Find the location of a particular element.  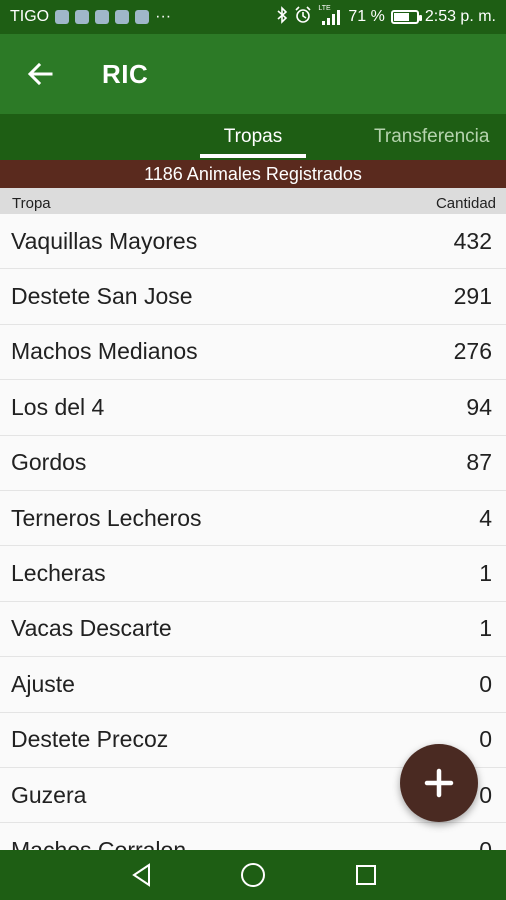

column-header-tropa: Tropa is located at coordinates (31, 203).